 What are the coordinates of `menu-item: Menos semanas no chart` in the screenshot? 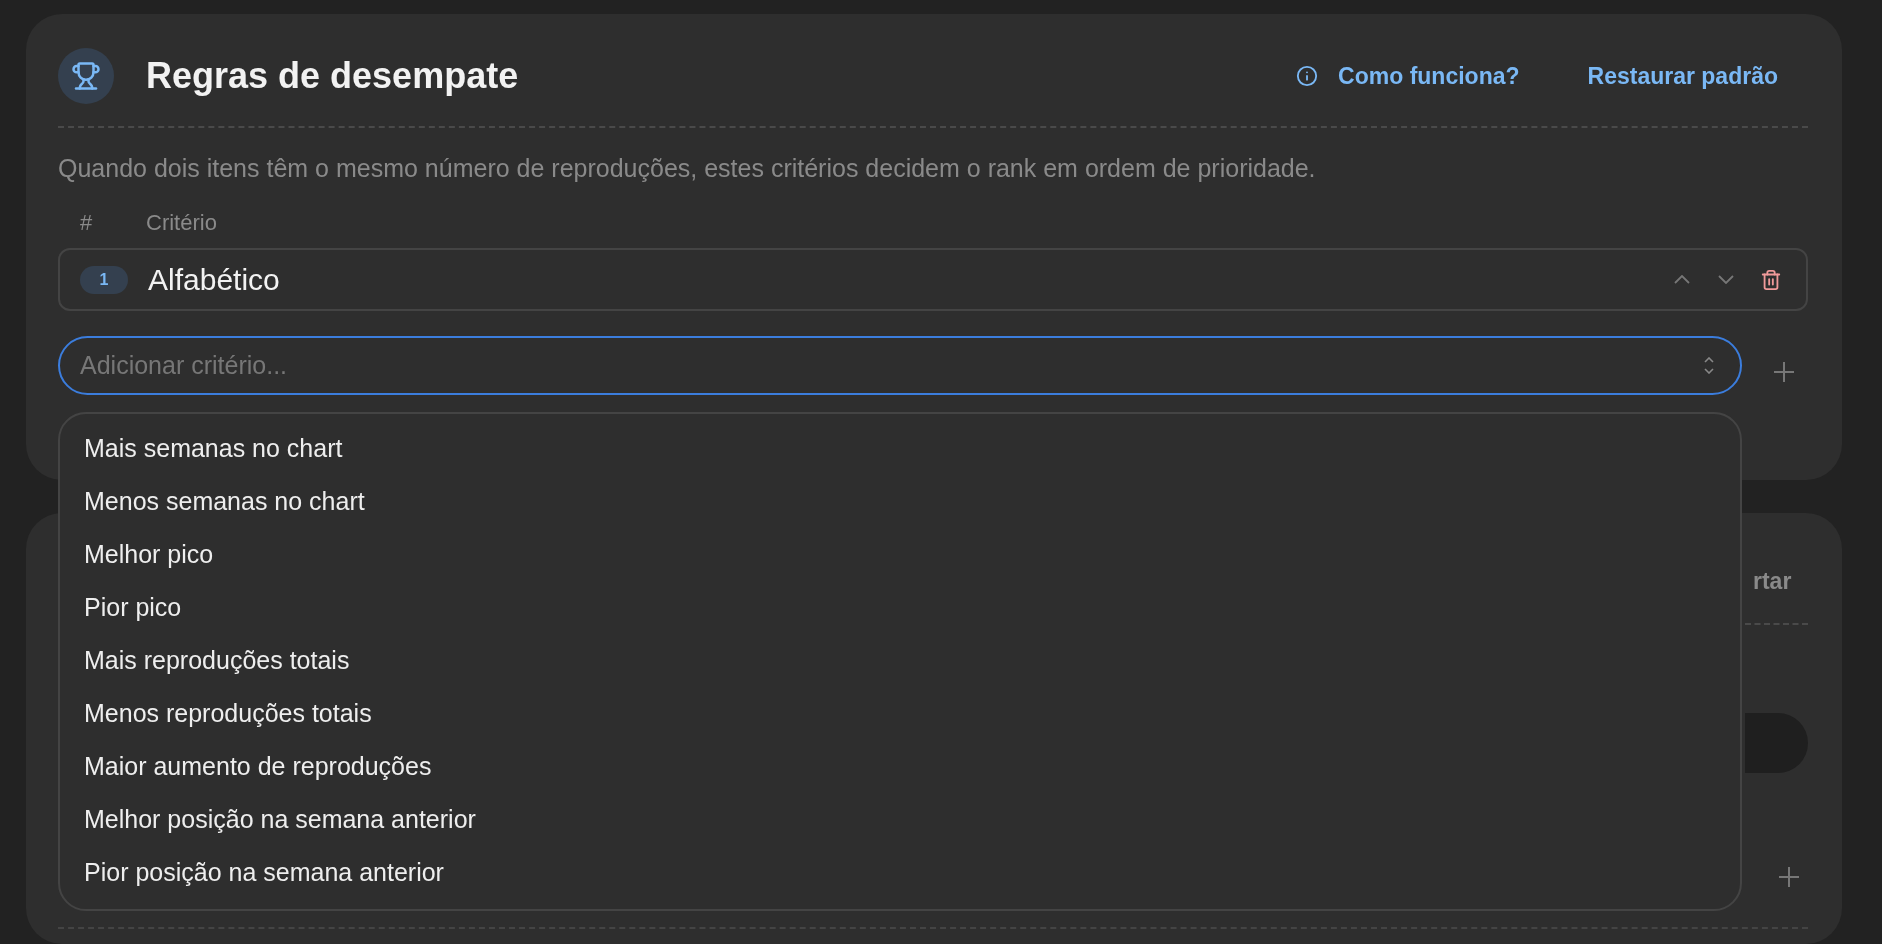 It's located at (900, 501).